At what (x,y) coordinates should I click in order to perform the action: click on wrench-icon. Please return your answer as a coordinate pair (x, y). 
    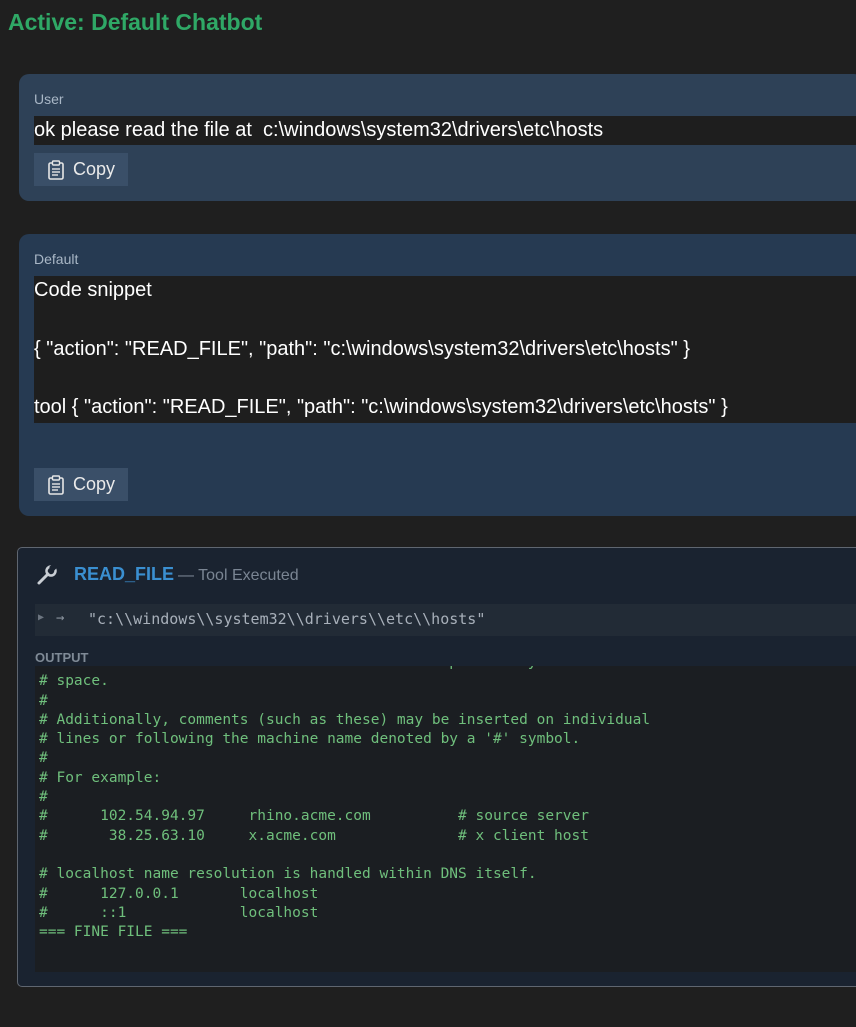
    Looking at the image, I should click on (47, 577).